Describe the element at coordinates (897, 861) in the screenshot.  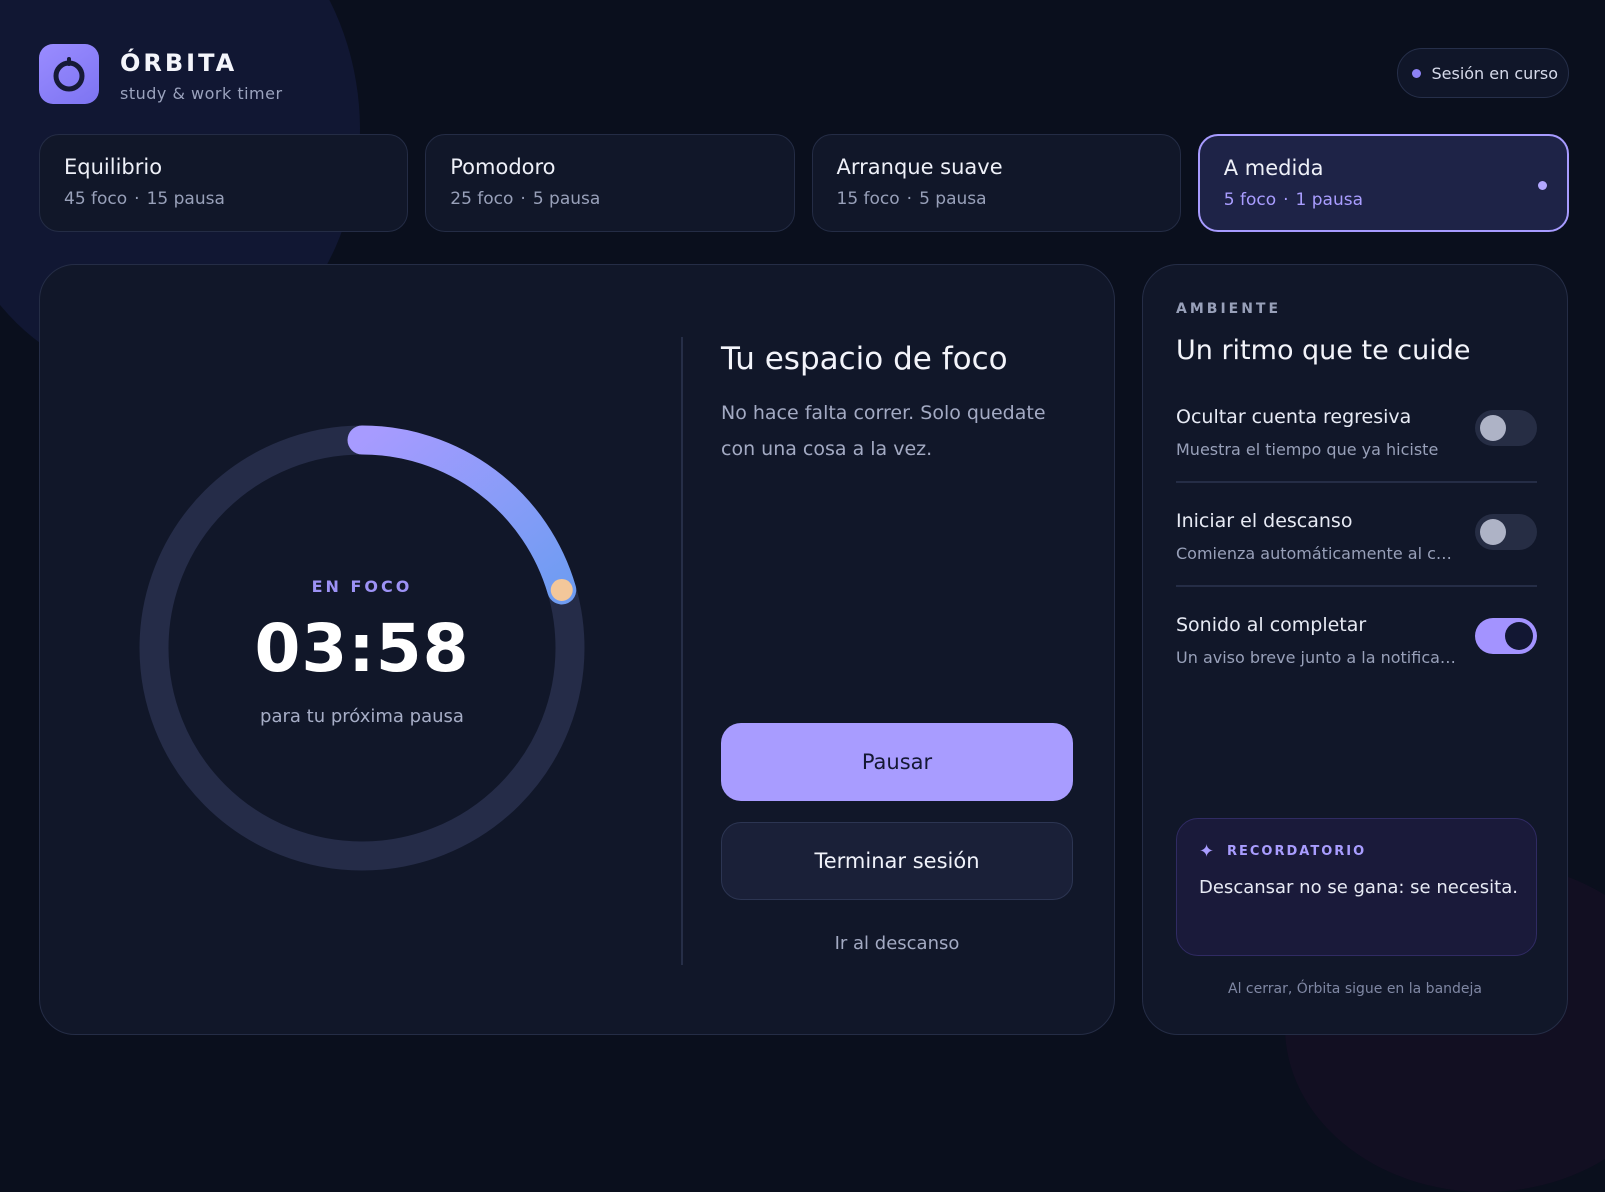
I see `end-session-button: Terminar sesión` at that location.